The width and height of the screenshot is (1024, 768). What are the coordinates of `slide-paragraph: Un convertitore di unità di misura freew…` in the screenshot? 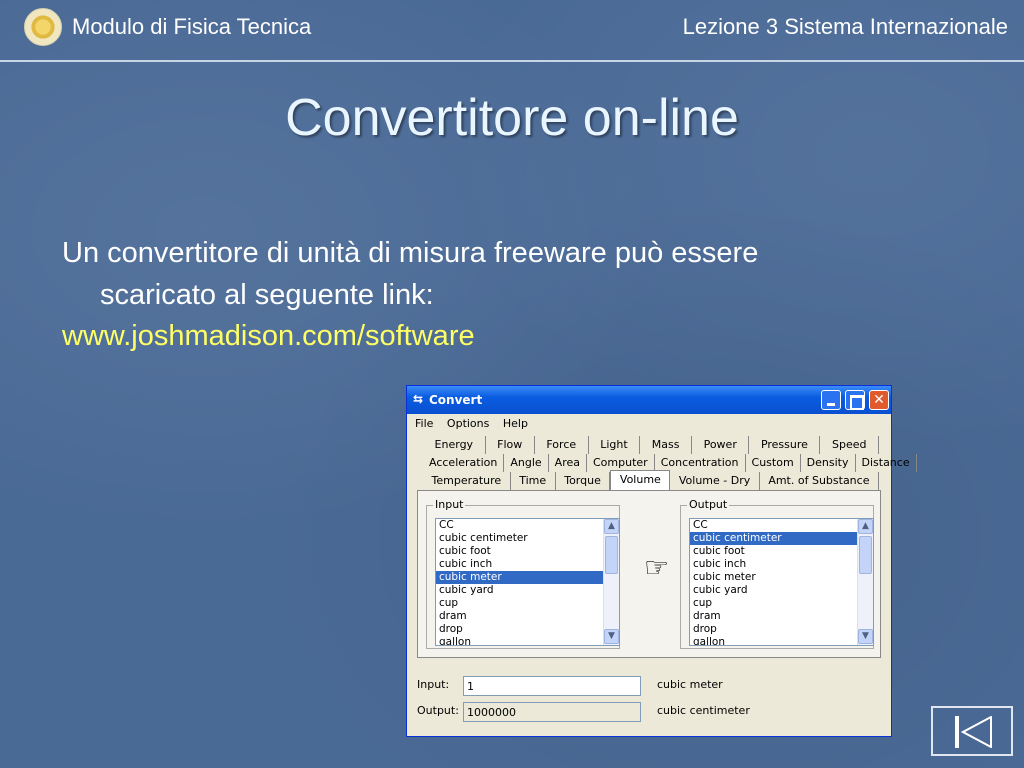 It's located at (492, 274).